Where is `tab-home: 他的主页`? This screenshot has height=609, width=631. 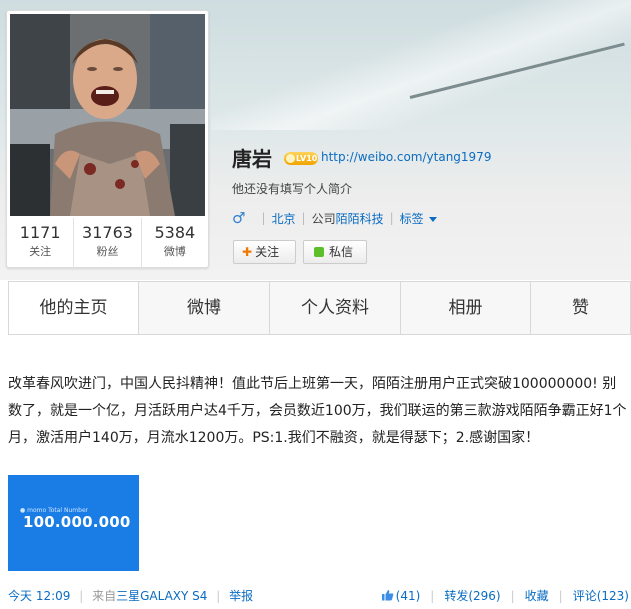
tab-home: 他的主页 is located at coordinates (74, 308).